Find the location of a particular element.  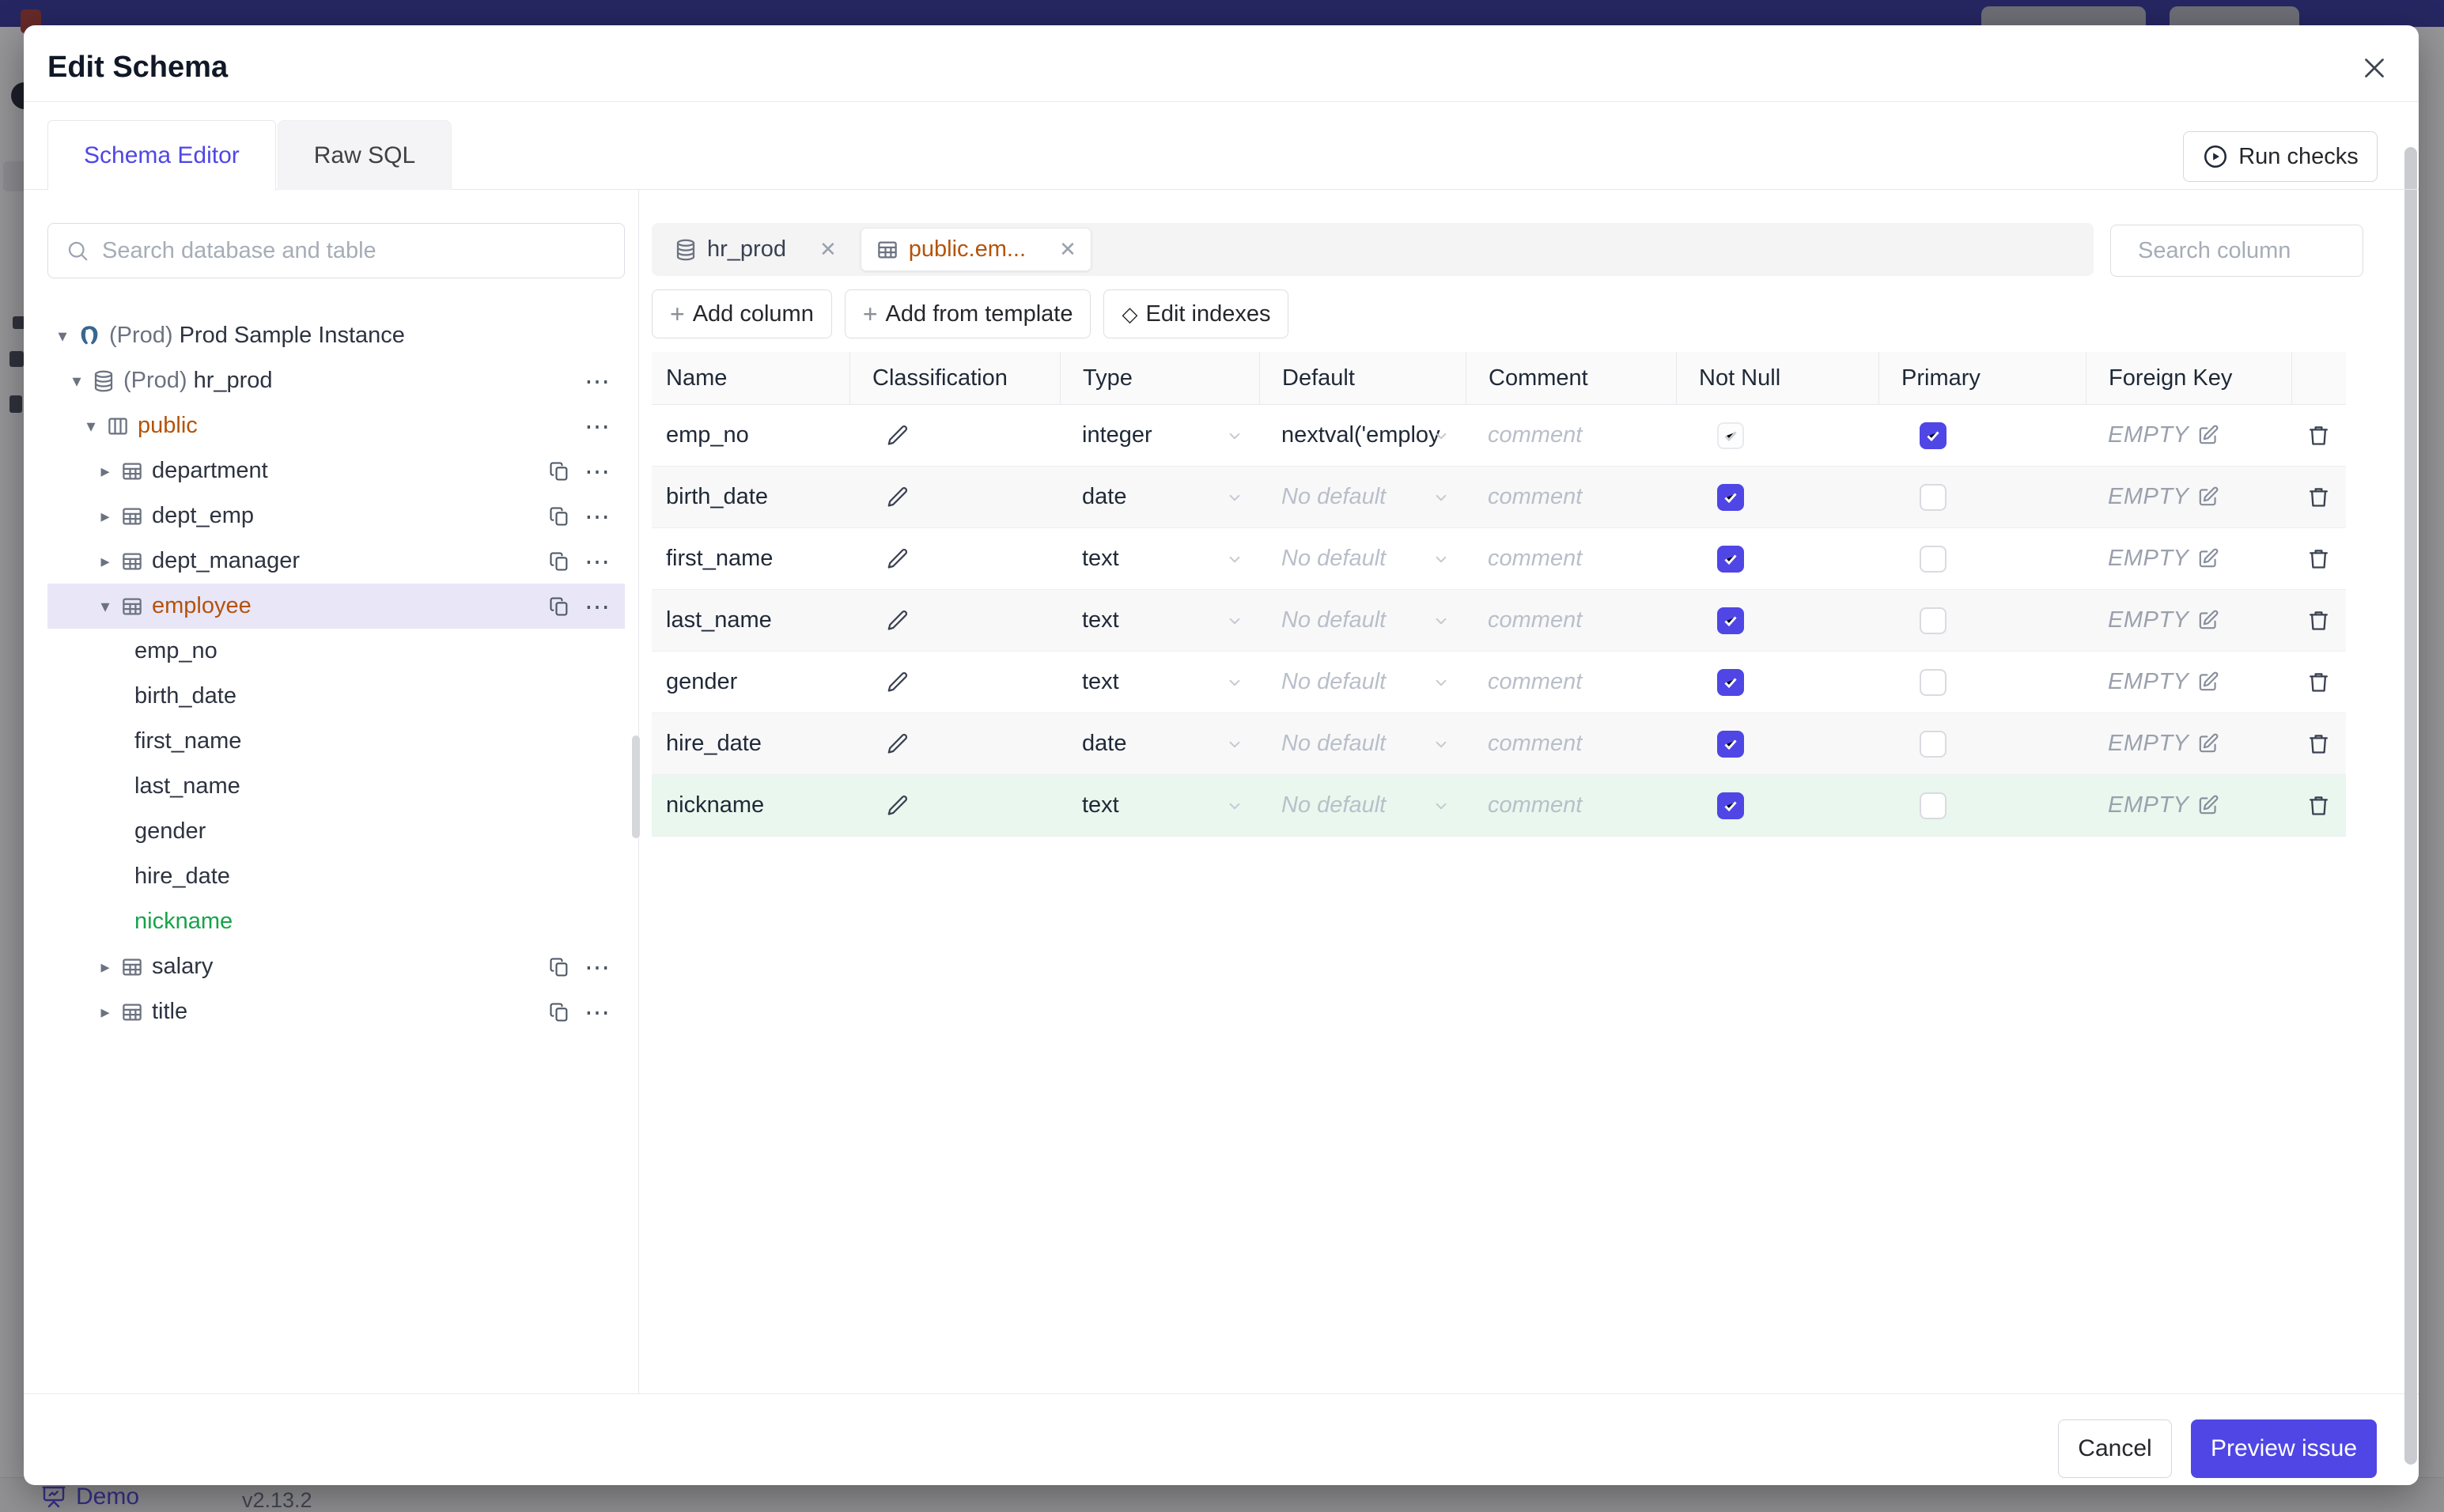

tree-item-gender: gender is located at coordinates (336, 832).